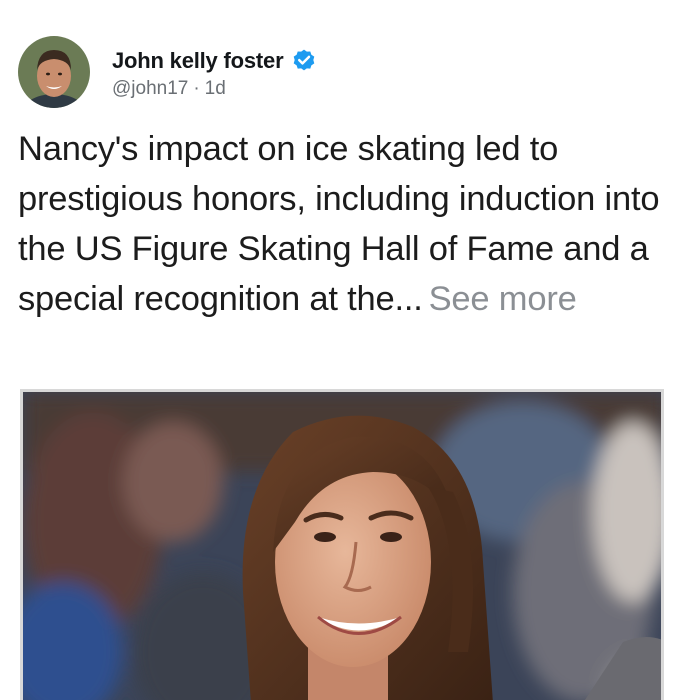  I want to click on author-display-name: John kelly foster, so click(198, 61).